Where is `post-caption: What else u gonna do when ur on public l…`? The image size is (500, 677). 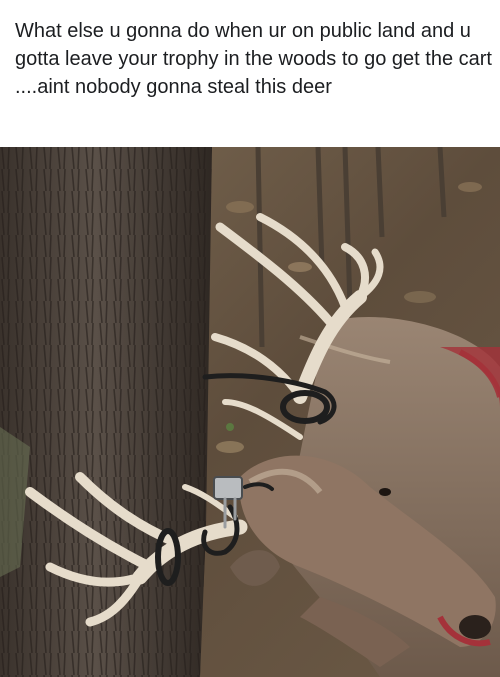 post-caption: What else u gonna do when ur on public l… is located at coordinates (253, 59).